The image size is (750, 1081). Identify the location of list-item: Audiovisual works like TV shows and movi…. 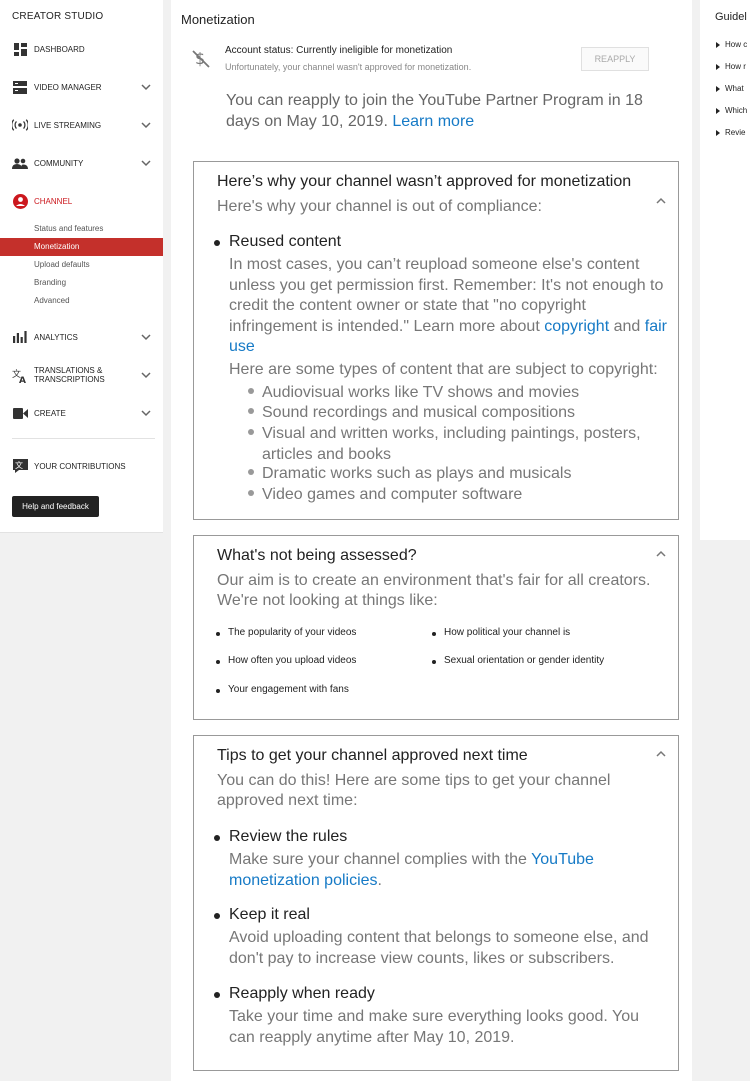
(421, 392).